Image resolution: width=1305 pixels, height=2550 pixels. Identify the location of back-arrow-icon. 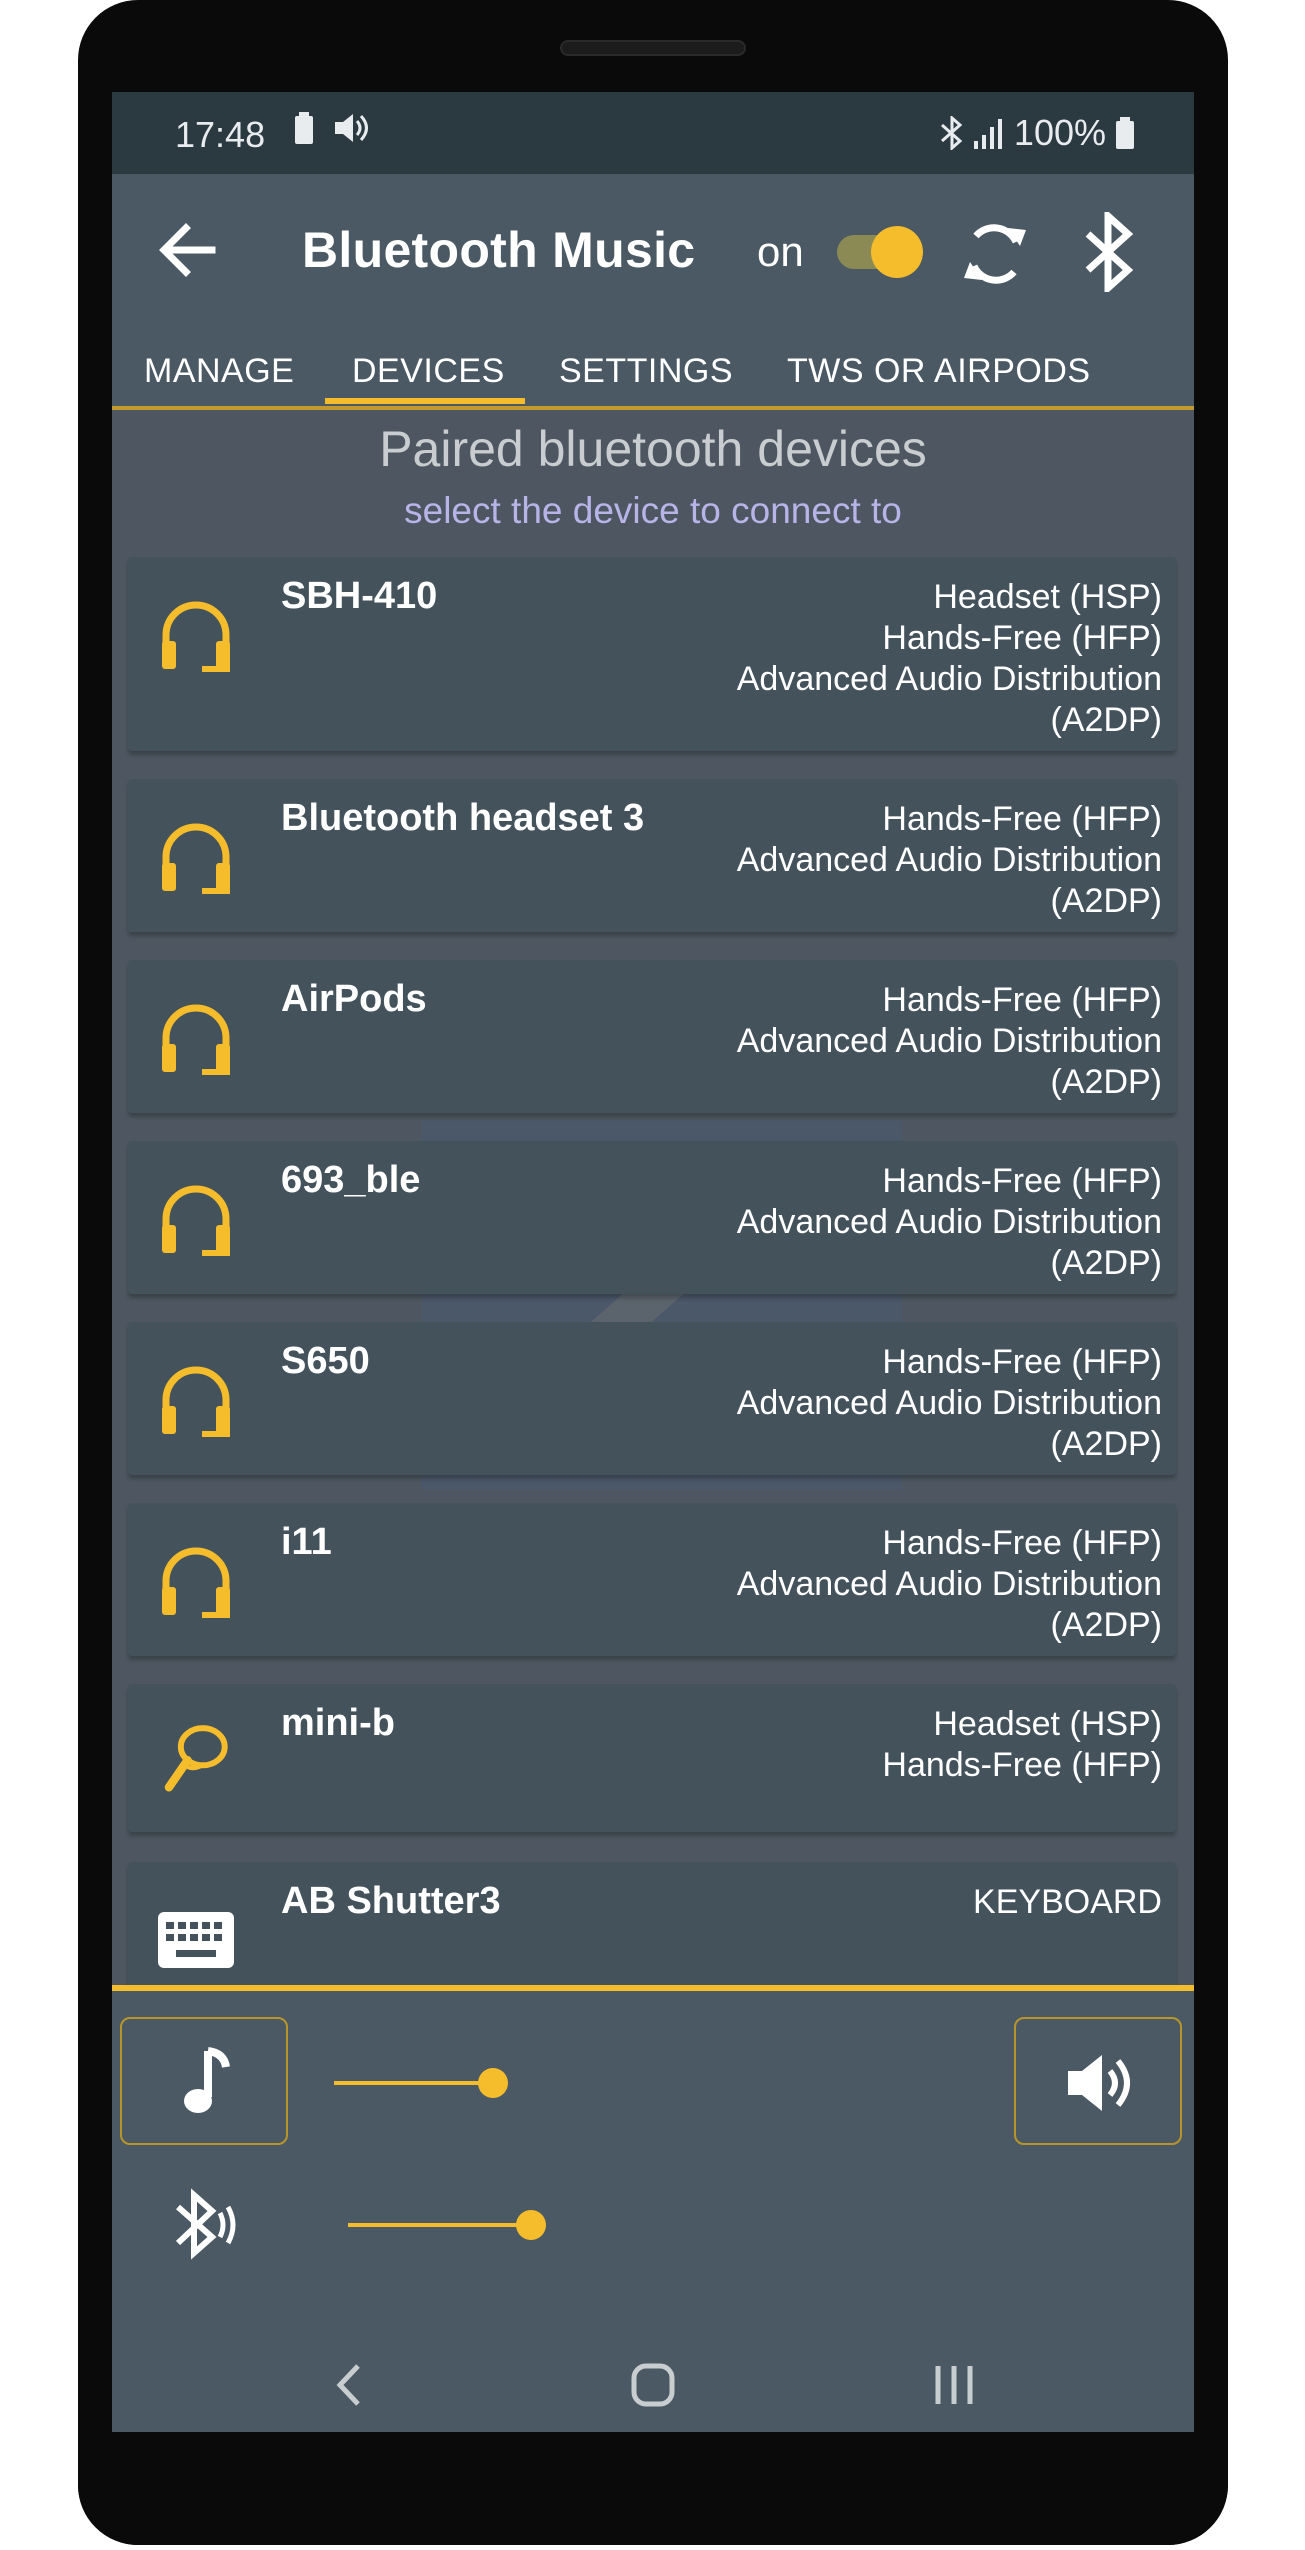
(188, 250).